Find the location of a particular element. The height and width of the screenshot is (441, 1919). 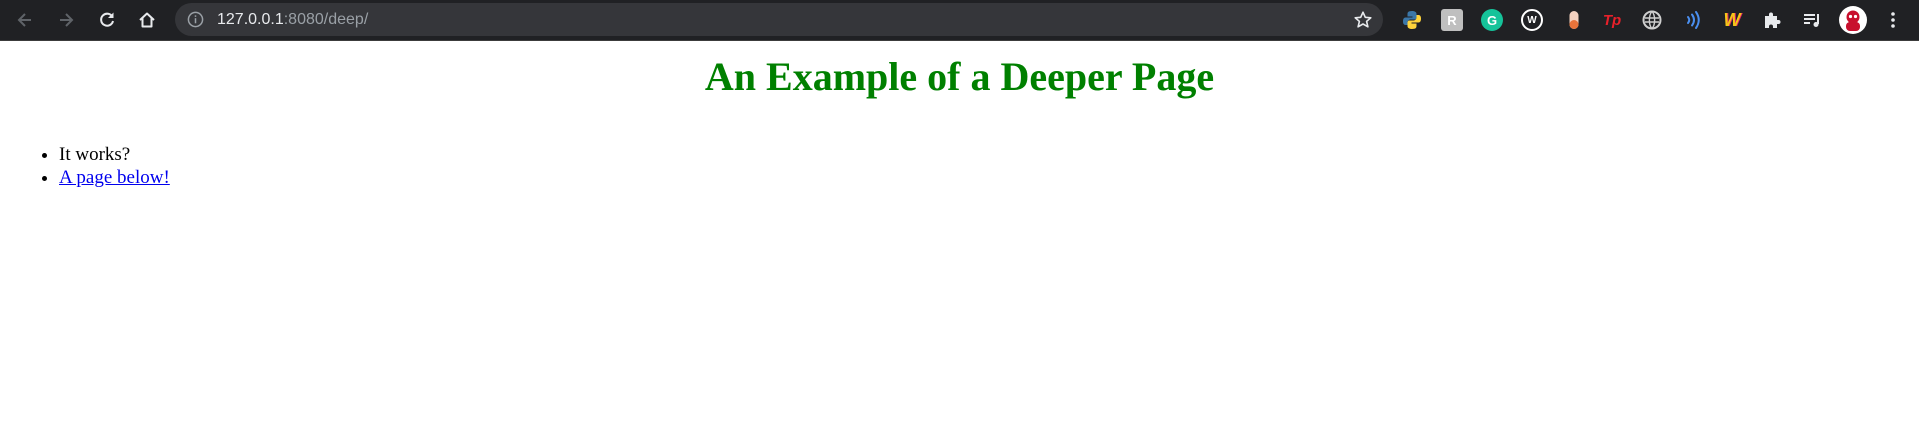

home-icon is located at coordinates (147, 20).